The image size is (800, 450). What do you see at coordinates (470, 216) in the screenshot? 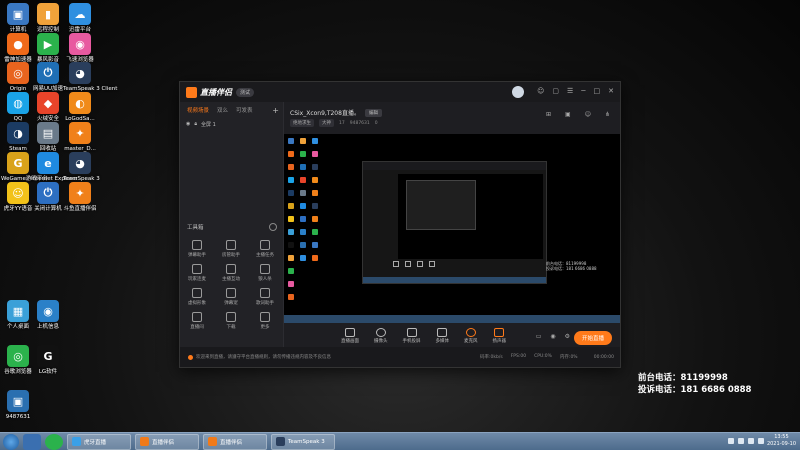
I see `nested-preview` at bounding box center [470, 216].